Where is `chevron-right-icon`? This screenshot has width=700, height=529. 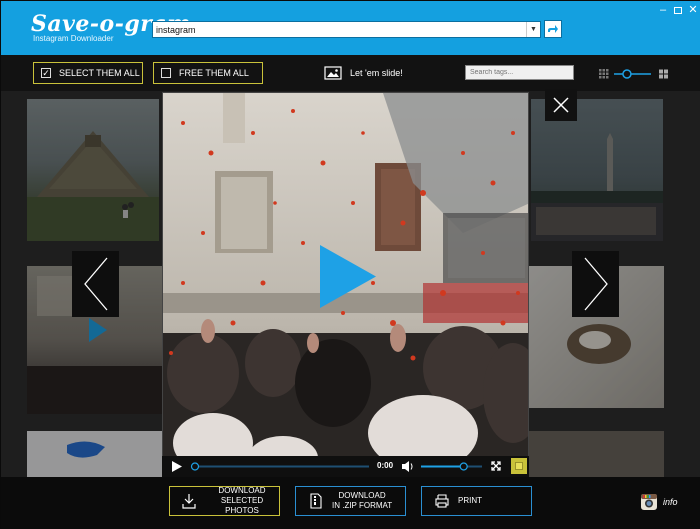 chevron-right-icon is located at coordinates (596, 284).